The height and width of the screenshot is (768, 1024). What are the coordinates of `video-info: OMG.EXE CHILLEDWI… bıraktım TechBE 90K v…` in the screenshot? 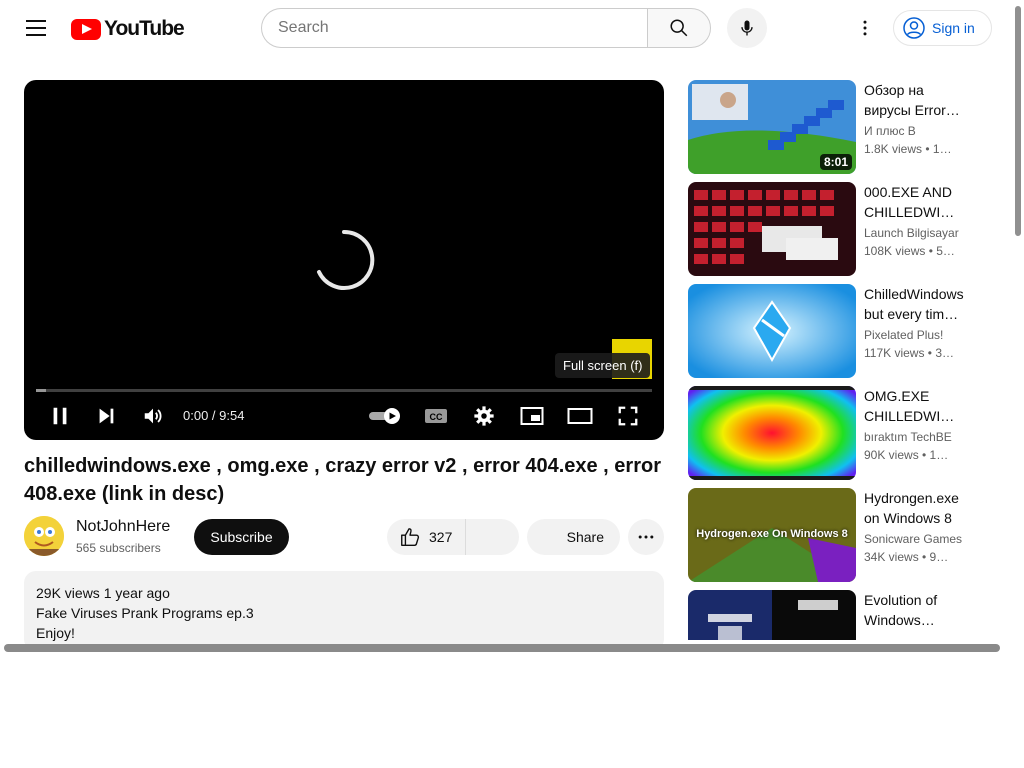 It's located at (916, 425).